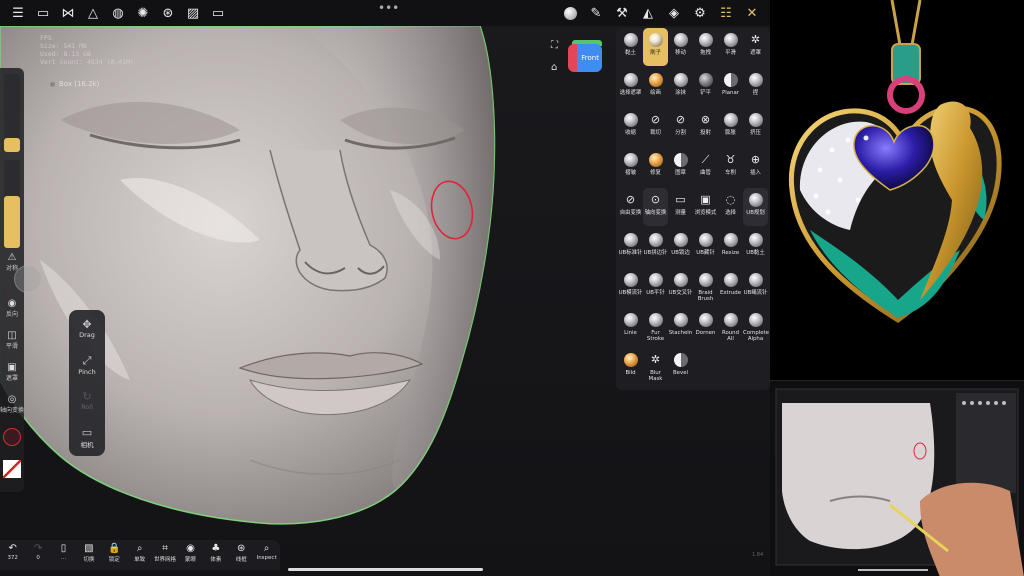  I want to click on brush-tool: ⊘ 自由变换, so click(630, 207).